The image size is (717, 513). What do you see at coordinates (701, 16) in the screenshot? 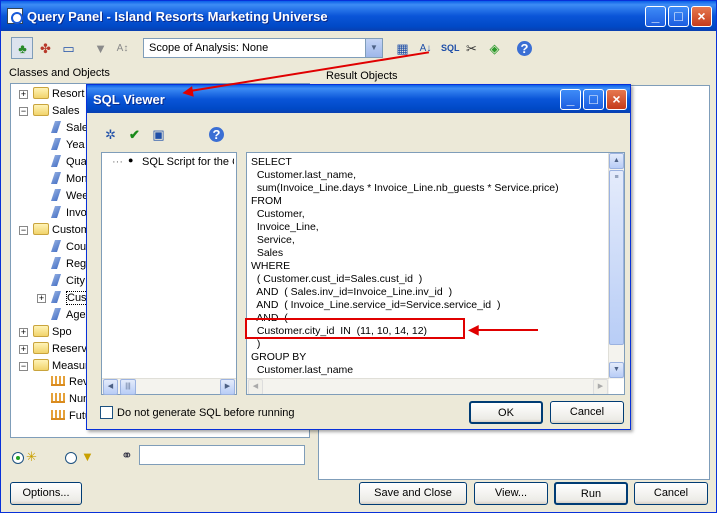
I see `close-button: ×` at bounding box center [701, 16].